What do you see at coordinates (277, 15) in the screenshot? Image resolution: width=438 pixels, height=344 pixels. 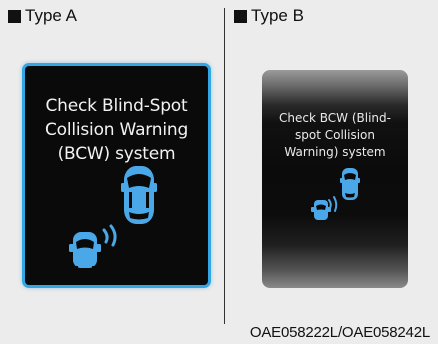 I see `type-b-label-text: Type B` at bounding box center [277, 15].